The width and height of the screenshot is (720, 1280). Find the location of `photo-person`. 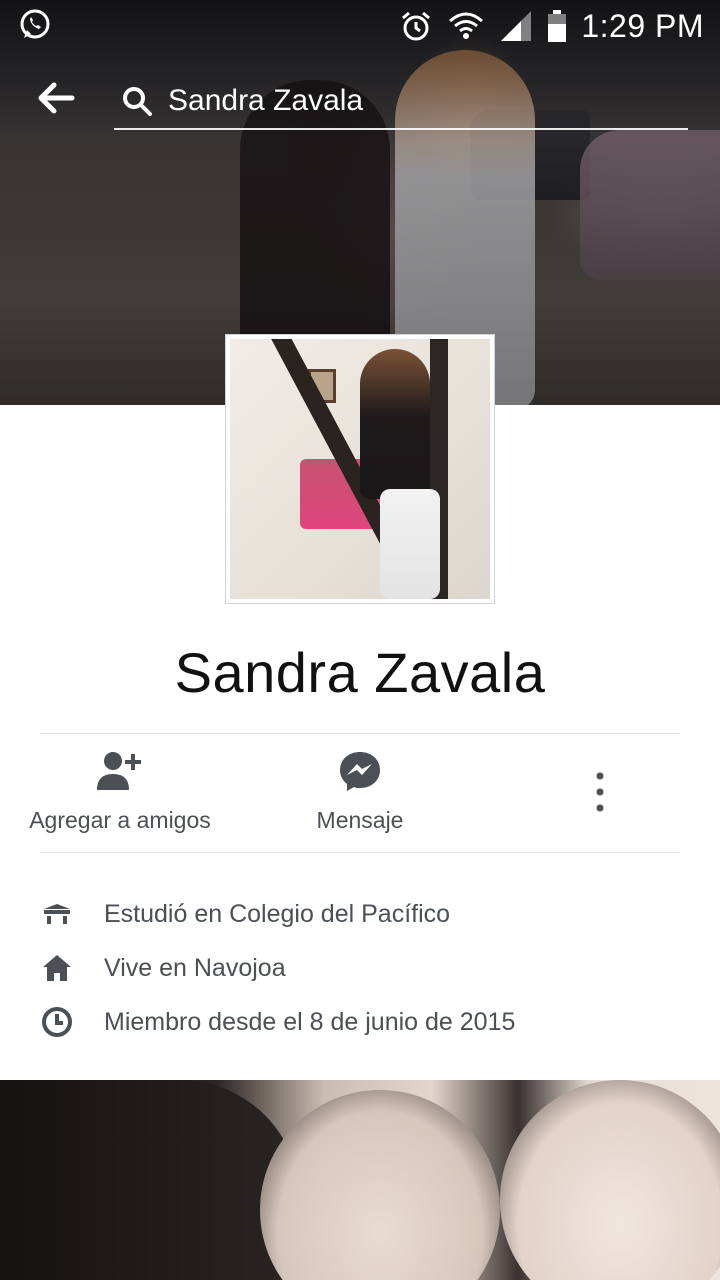

photo-person is located at coordinates (395, 424).